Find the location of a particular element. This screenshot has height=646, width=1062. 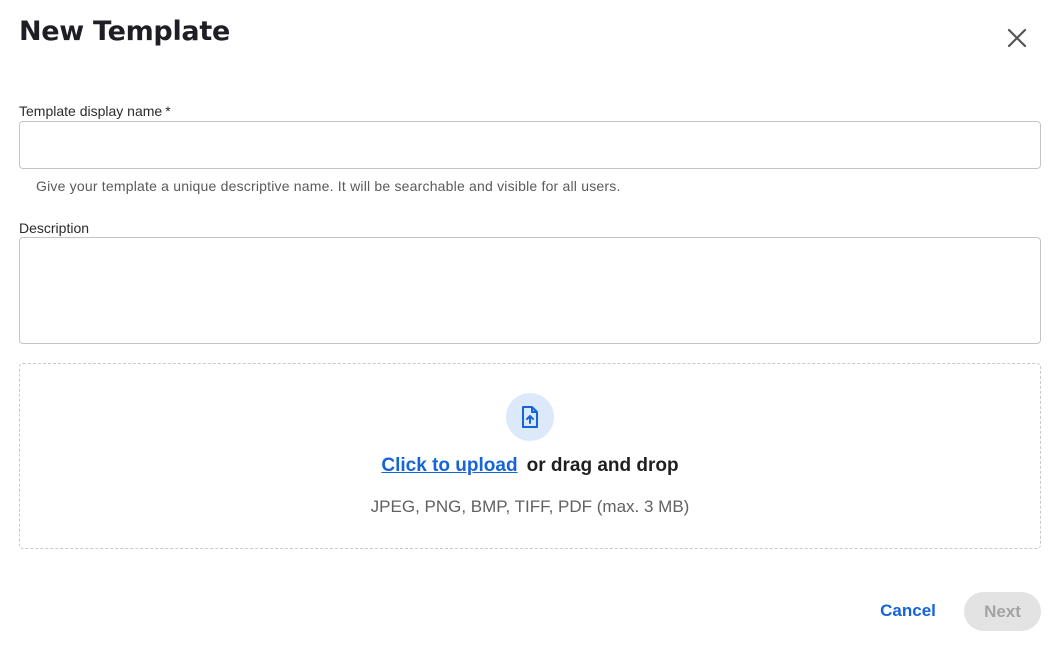

dialog-title: New Template is located at coordinates (124, 31).